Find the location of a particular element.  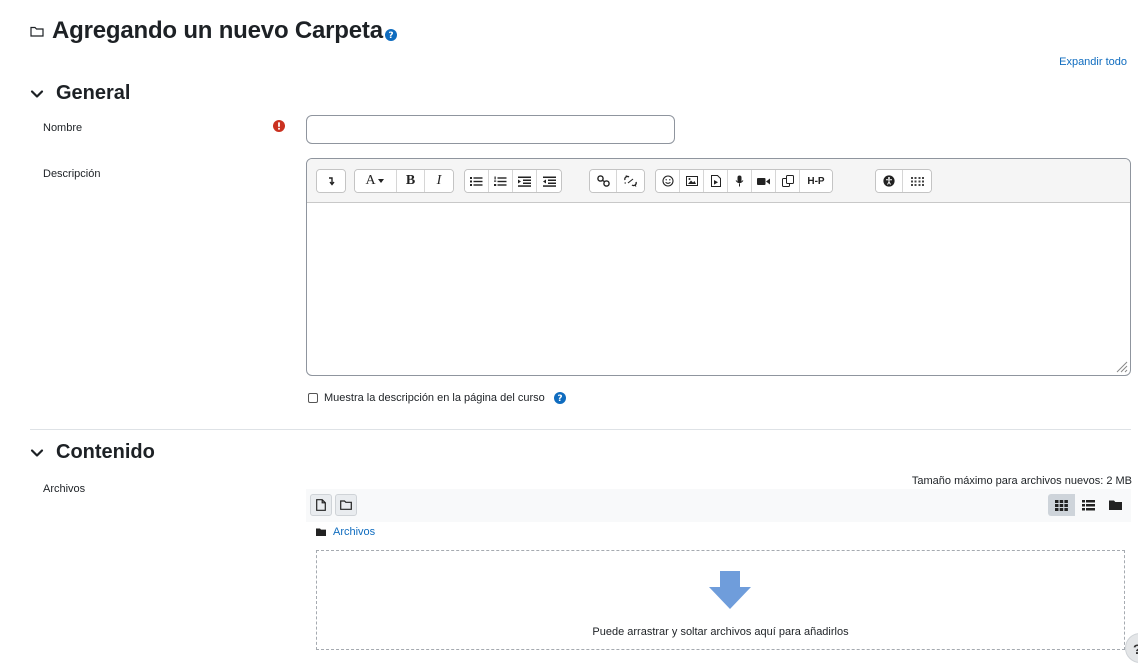

required-icon is located at coordinates (279, 126).